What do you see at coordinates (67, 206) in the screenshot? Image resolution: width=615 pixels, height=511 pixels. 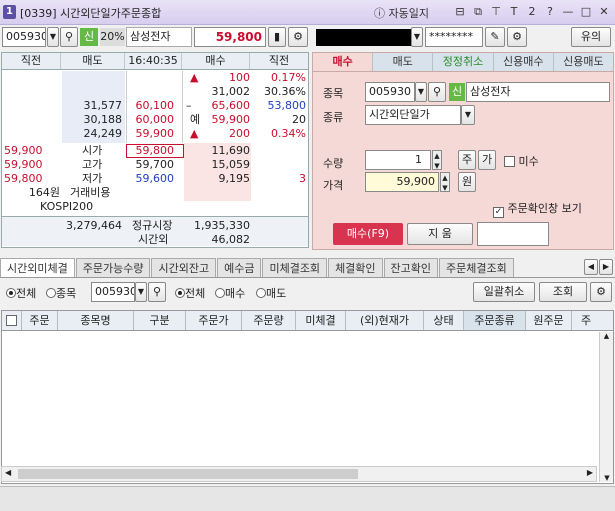 I see `kospi-row: KOSPI200` at bounding box center [67, 206].